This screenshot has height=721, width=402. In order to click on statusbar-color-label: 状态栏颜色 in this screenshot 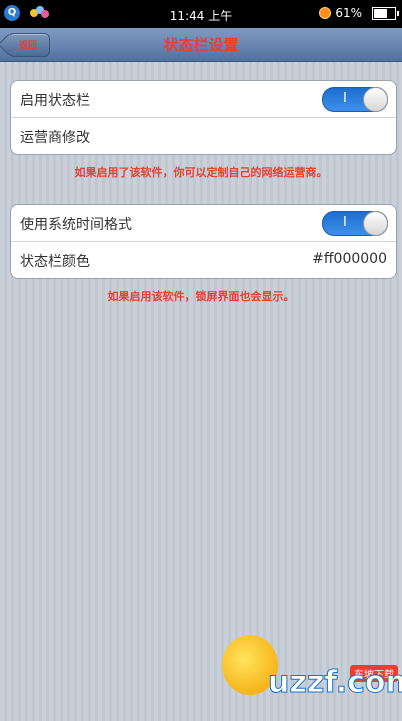, I will do `click(55, 262)`.